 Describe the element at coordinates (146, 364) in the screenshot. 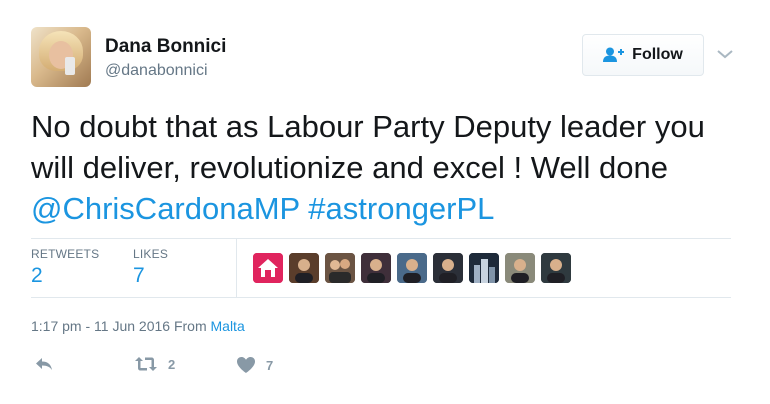

I see `retweet-icon` at that location.